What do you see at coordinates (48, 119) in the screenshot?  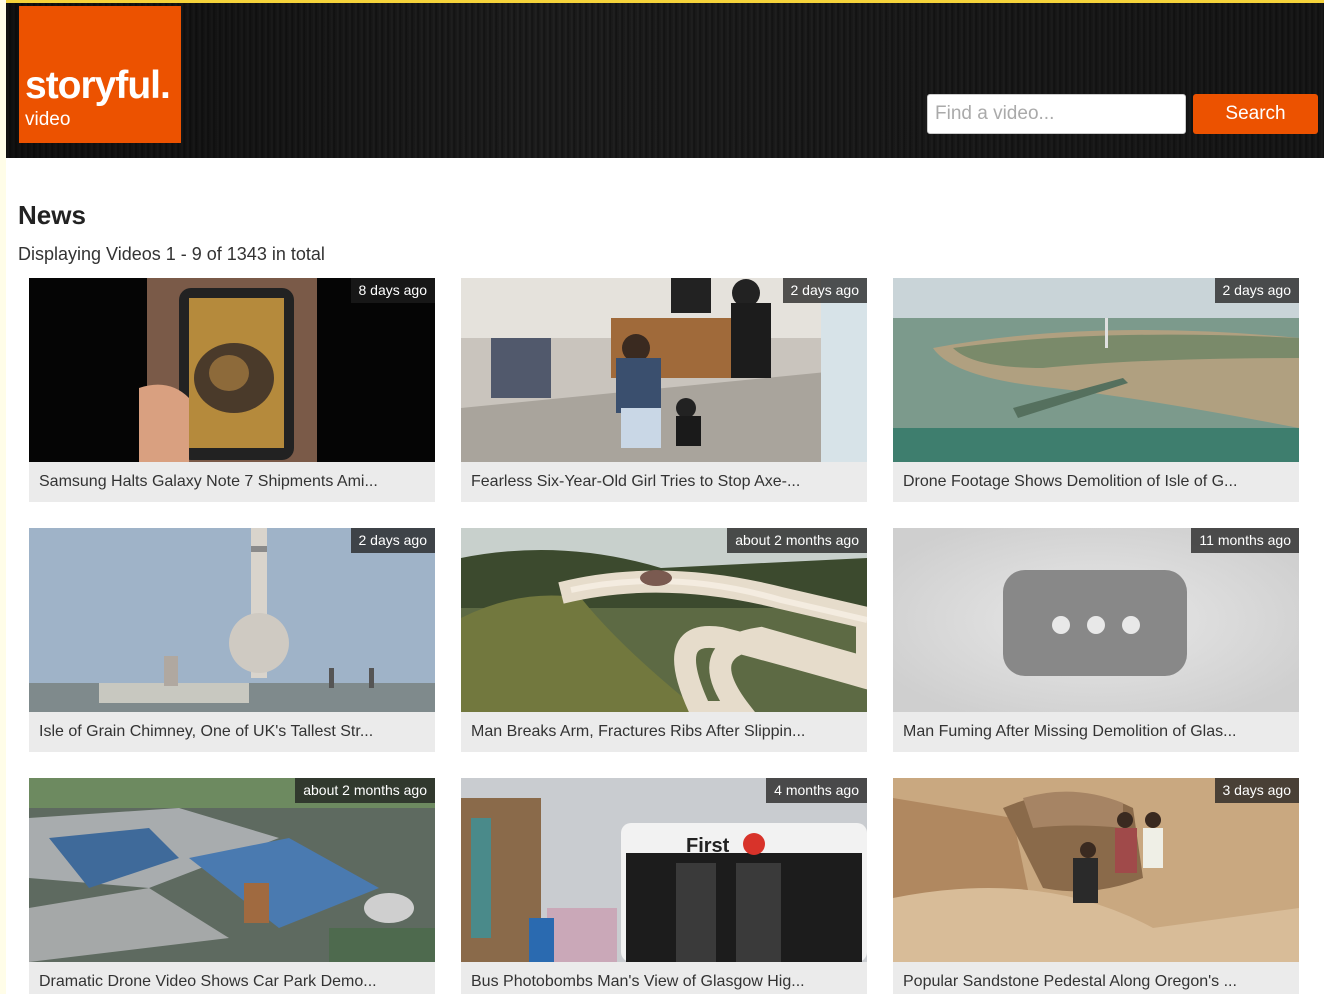 I see `logo-subtext: video` at bounding box center [48, 119].